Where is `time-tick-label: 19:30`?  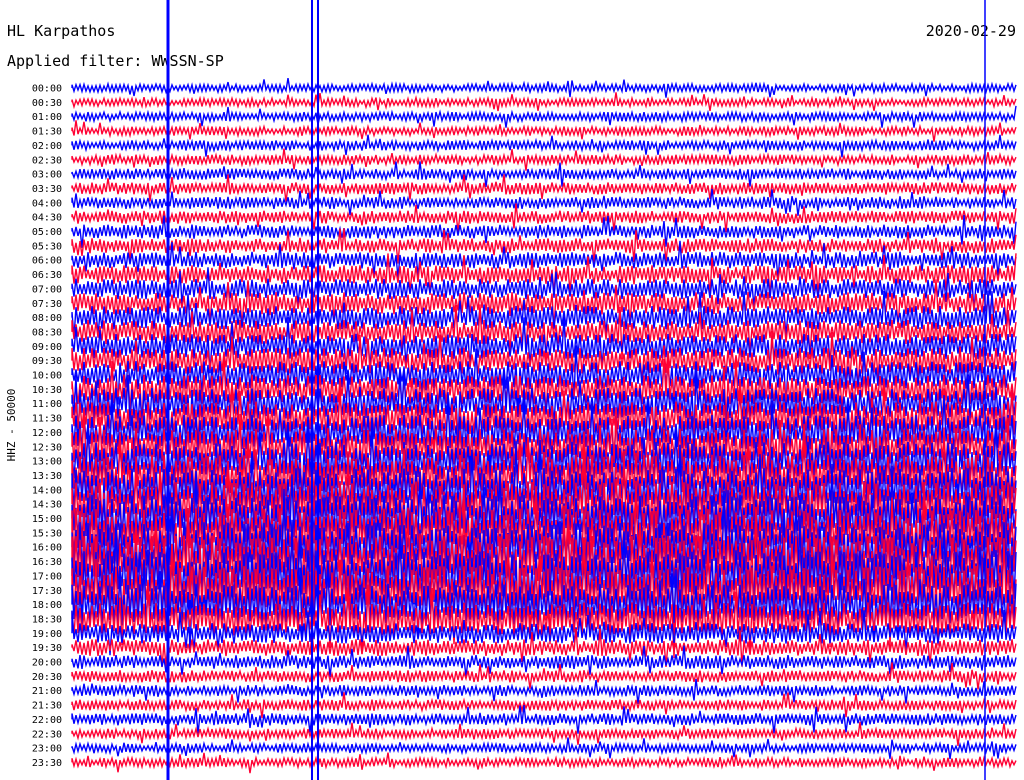
time-tick-label: 19:30 is located at coordinates (47, 648).